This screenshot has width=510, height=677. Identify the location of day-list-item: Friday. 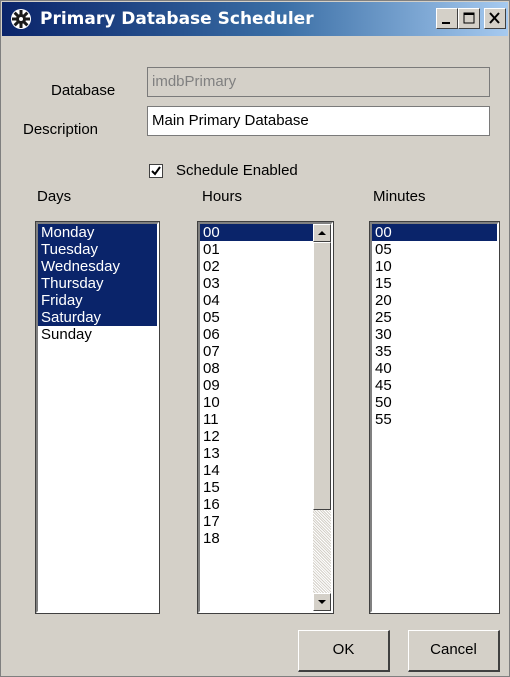
(97, 300).